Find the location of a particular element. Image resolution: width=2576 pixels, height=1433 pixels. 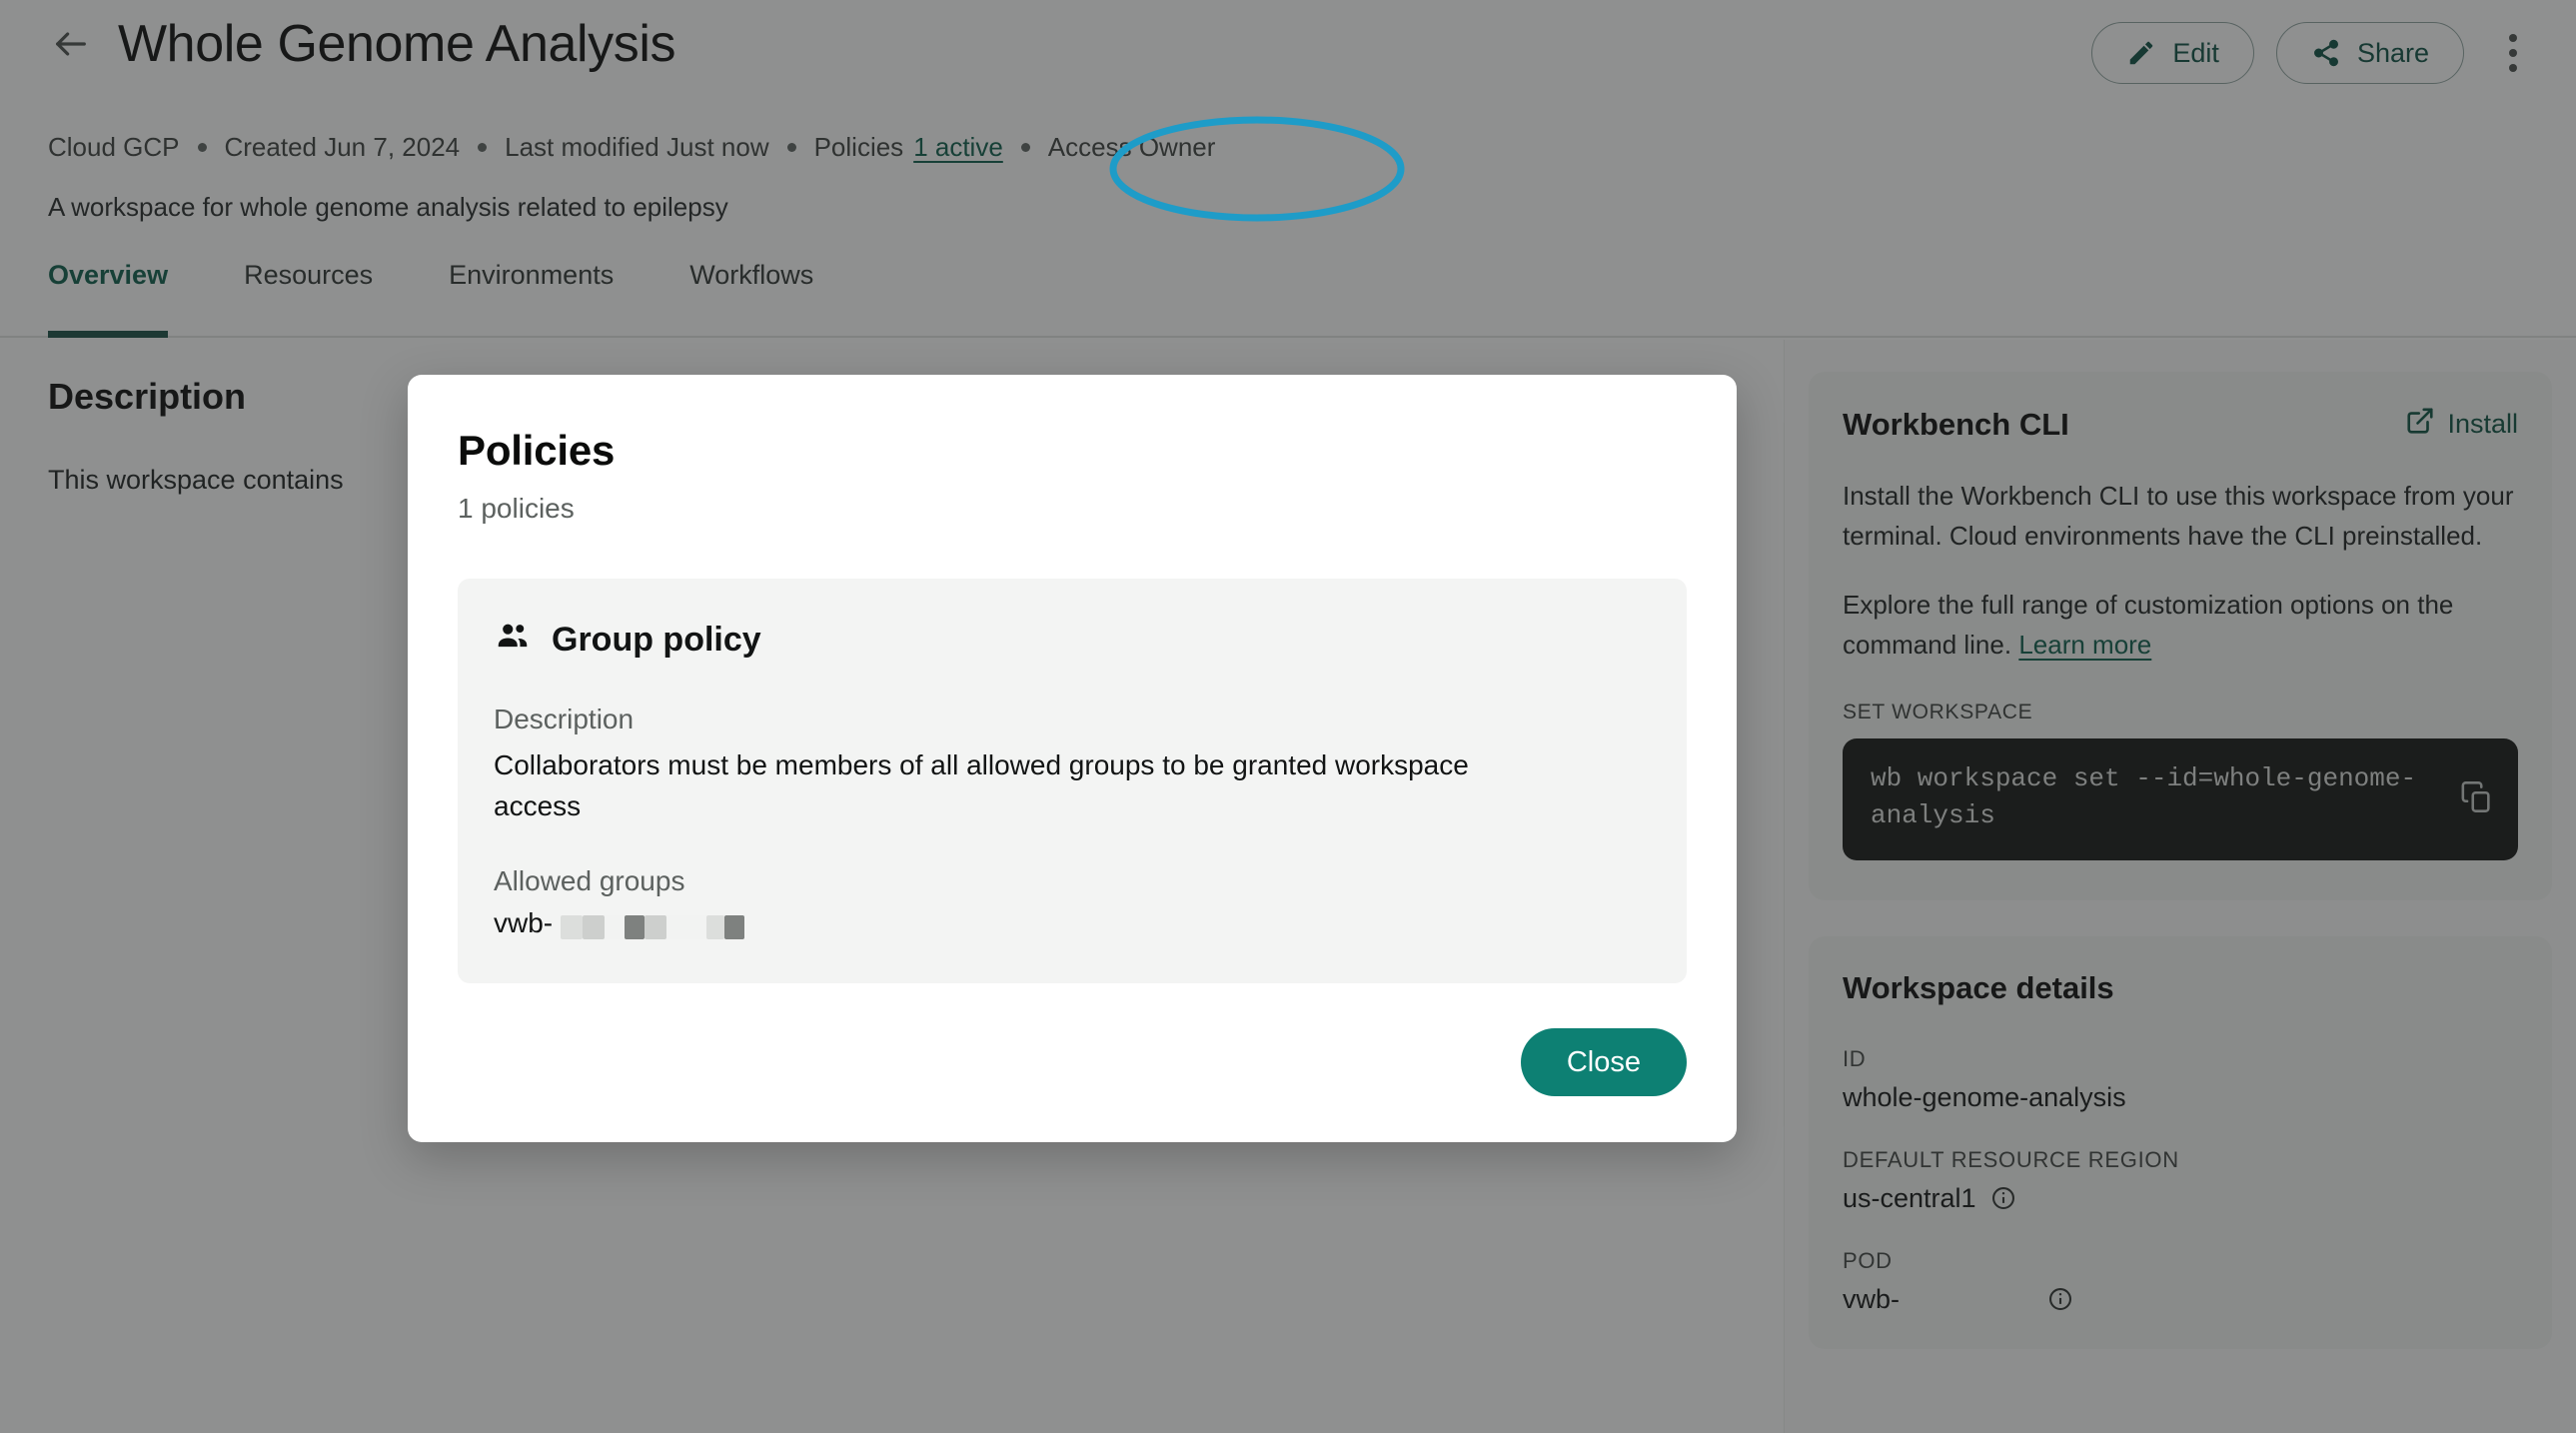

dialog-title: Policies is located at coordinates (537, 450).